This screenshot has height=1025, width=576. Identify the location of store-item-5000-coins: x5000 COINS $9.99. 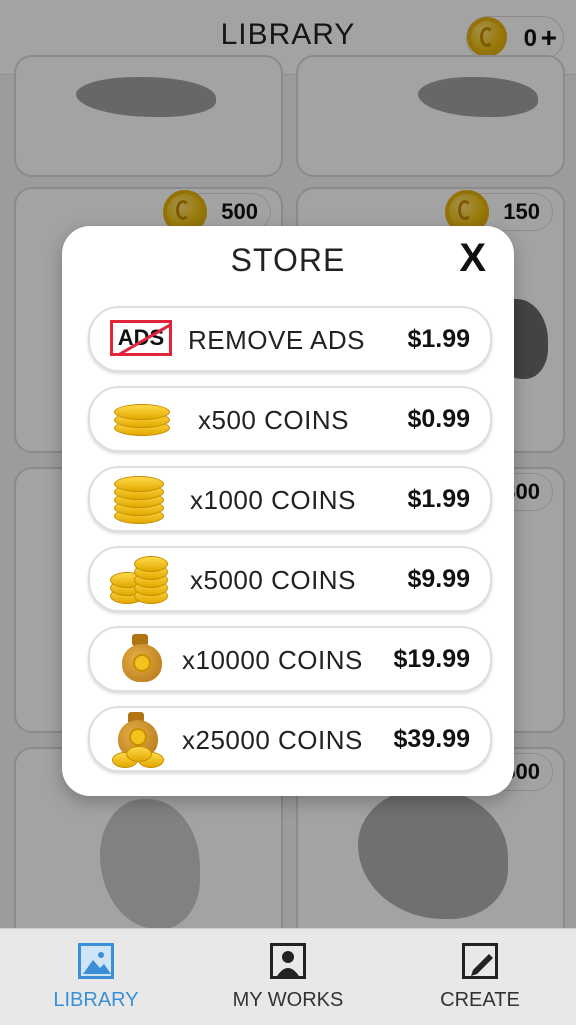
(290, 579).